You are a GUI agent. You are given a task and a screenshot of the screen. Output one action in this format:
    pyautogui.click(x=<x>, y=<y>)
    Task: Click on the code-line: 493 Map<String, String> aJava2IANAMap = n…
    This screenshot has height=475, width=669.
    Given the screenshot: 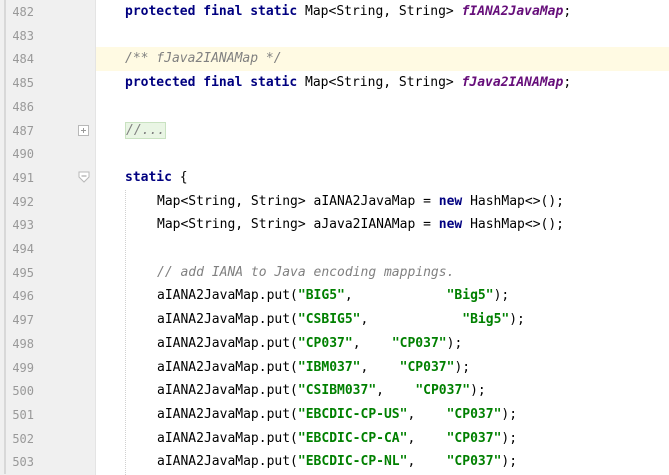 What is the action you would take?
    pyautogui.click(x=334, y=225)
    